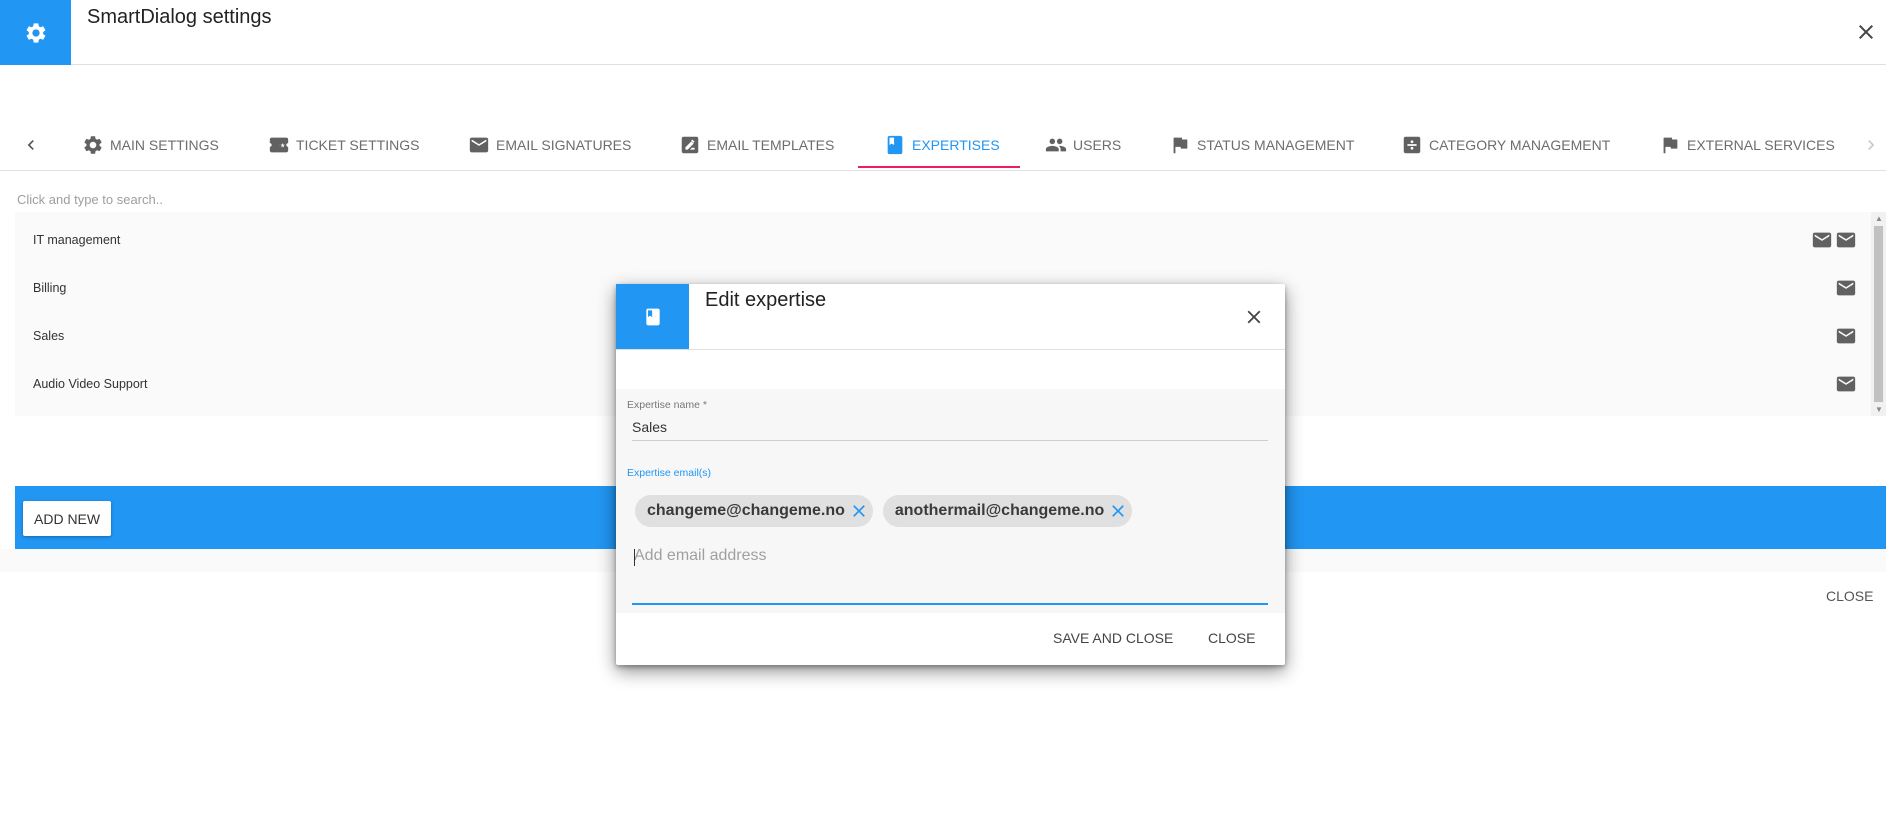  What do you see at coordinates (1849, 596) in the screenshot?
I see `close-button: CLOSE` at bounding box center [1849, 596].